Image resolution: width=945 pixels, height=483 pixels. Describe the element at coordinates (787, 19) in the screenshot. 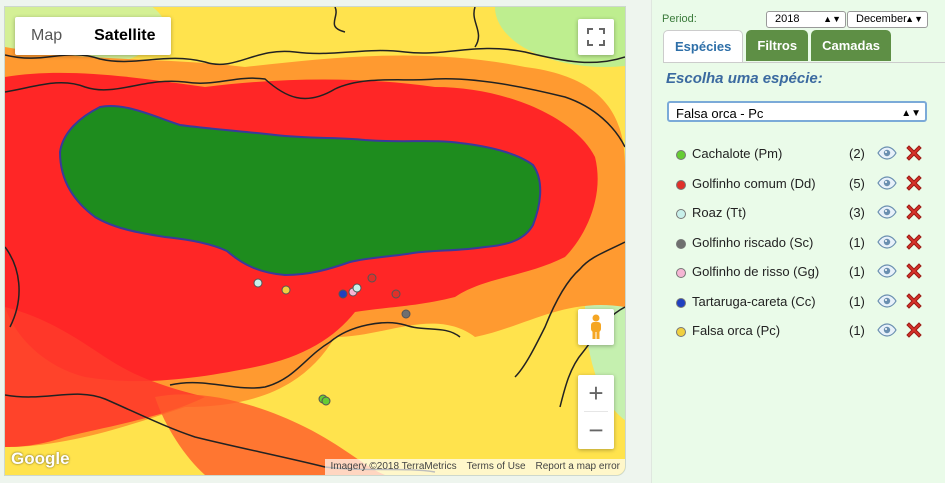

I see `year-value: 2018` at that location.